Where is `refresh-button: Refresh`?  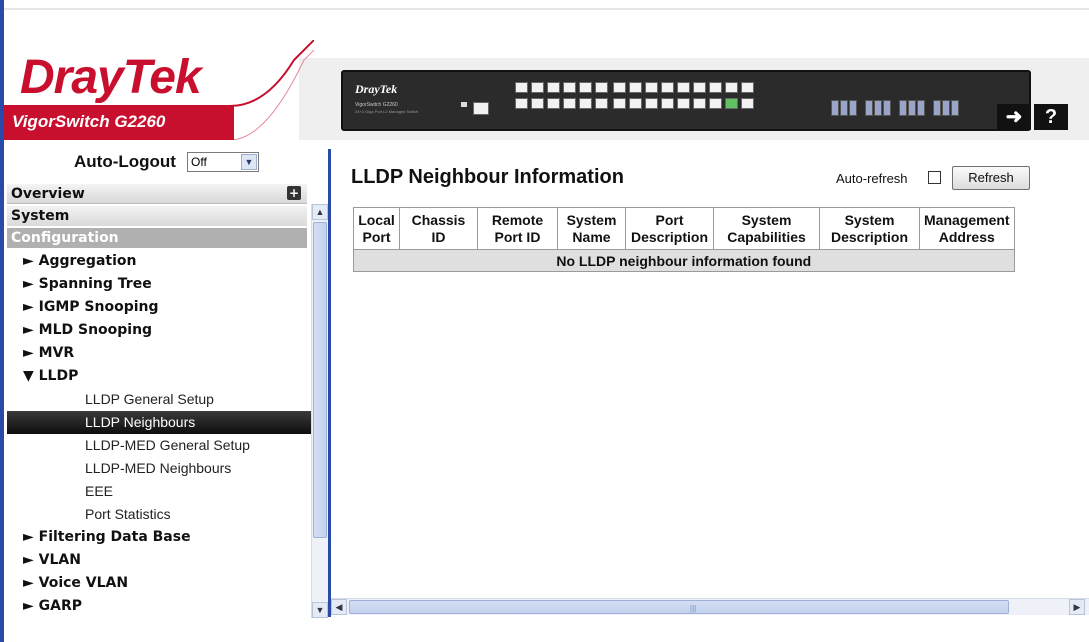
refresh-button: Refresh is located at coordinates (991, 178).